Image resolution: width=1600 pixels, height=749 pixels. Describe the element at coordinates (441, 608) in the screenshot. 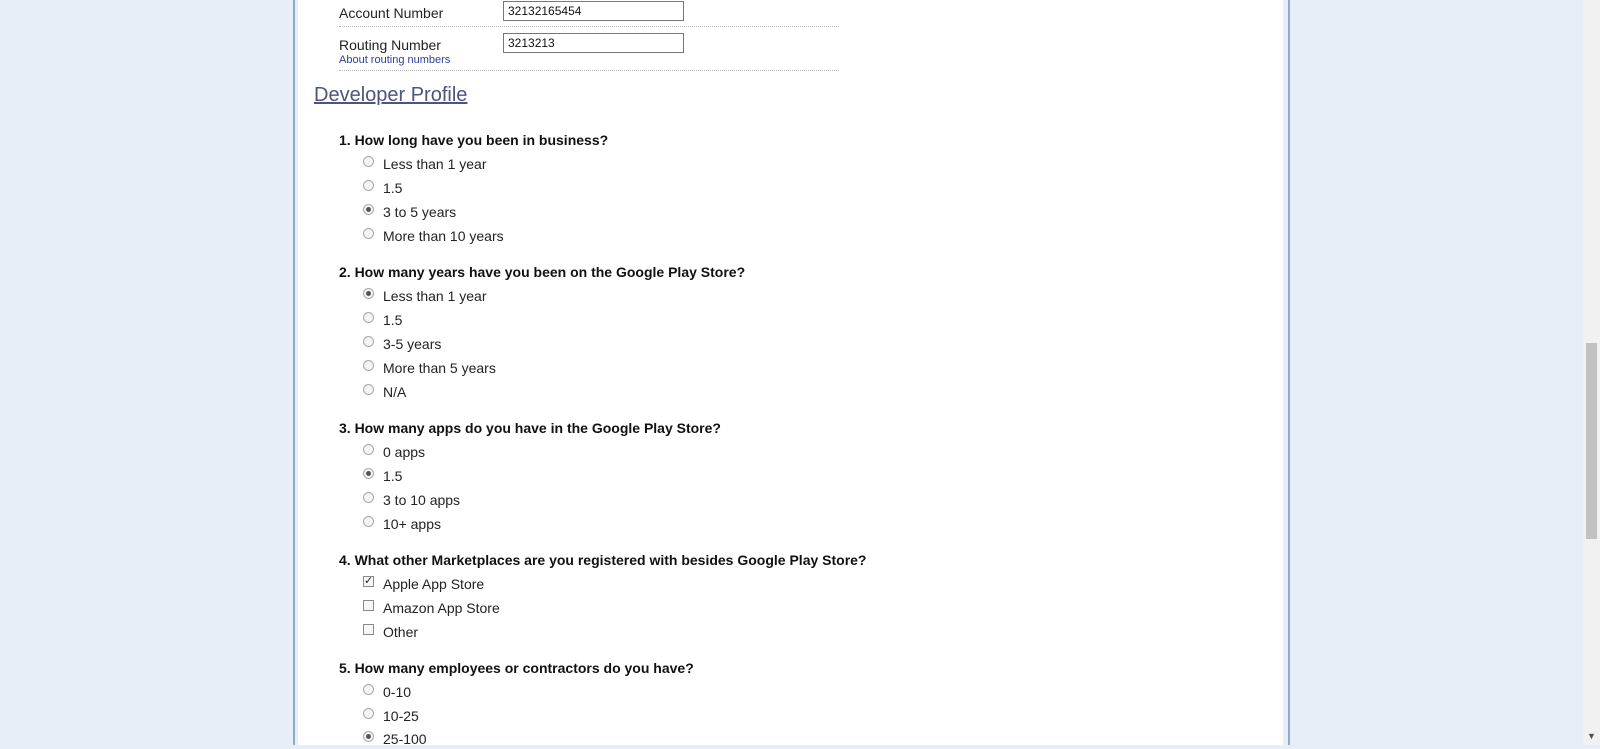

I see `option-label: Amazon App Store` at that location.